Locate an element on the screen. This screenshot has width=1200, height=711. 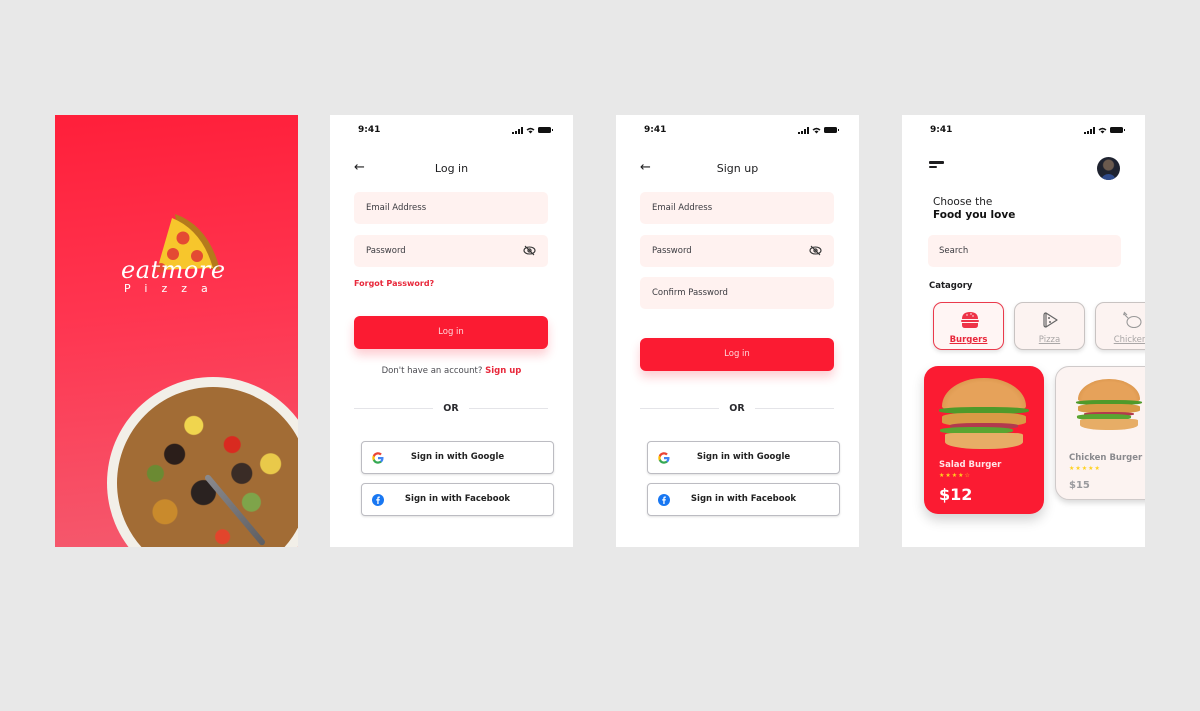
product-name: Salad Burger is located at coordinates (970, 465).